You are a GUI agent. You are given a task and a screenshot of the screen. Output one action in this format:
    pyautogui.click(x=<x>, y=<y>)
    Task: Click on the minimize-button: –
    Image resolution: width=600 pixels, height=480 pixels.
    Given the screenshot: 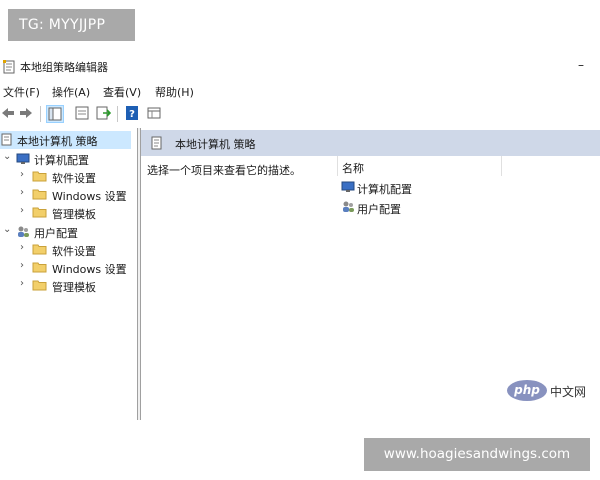 What is the action you would take?
    pyautogui.click(x=581, y=66)
    